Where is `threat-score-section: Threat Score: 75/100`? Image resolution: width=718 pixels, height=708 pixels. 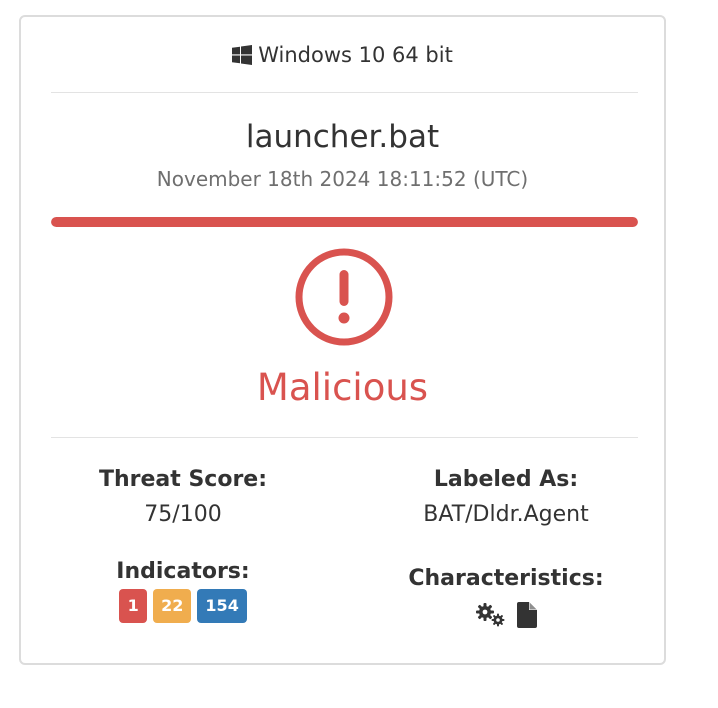 threat-score-section: Threat Score: 75/100 is located at coordinates (183, 497).